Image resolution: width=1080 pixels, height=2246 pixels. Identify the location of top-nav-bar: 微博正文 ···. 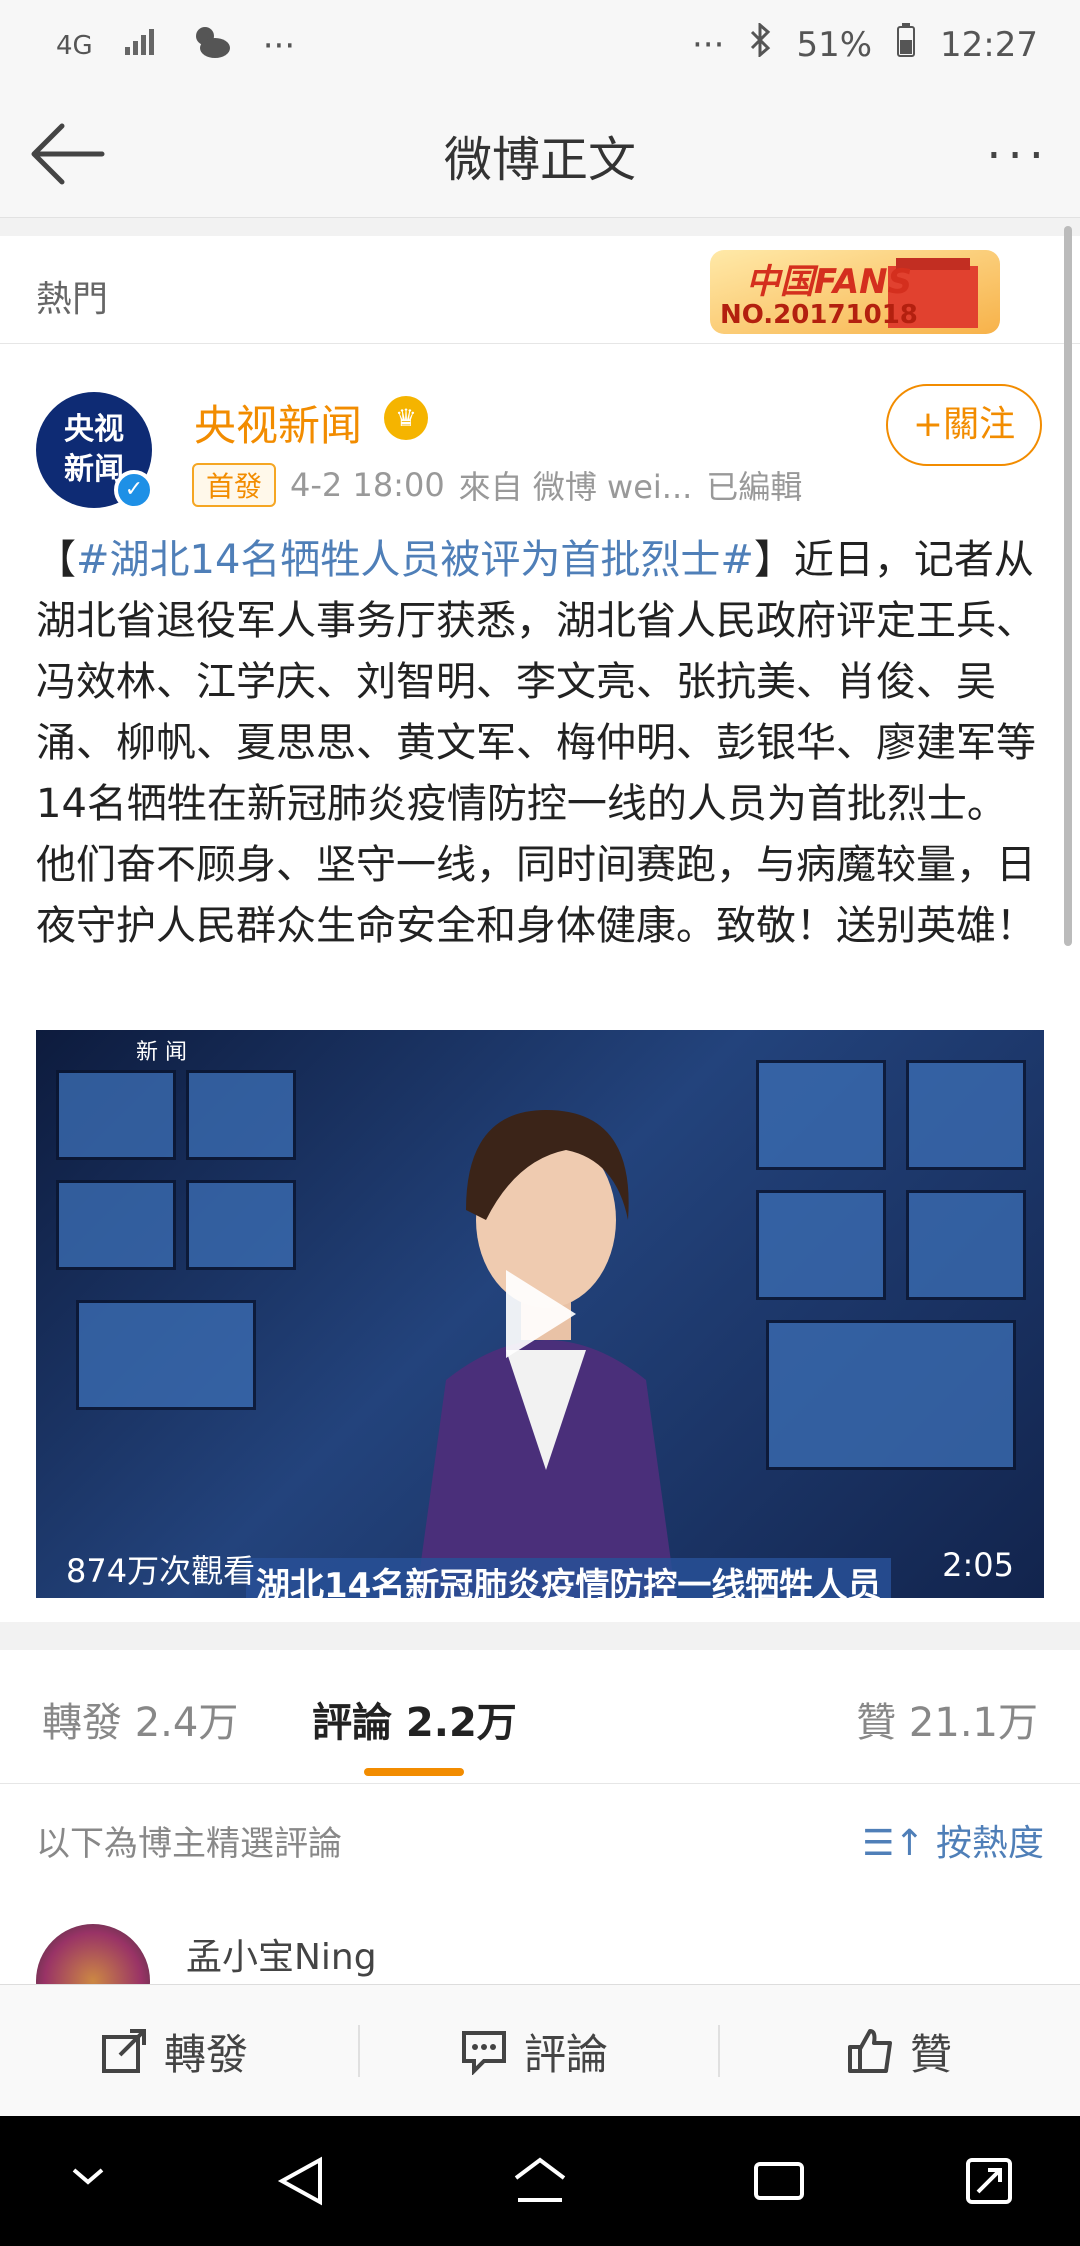
(540, 154).